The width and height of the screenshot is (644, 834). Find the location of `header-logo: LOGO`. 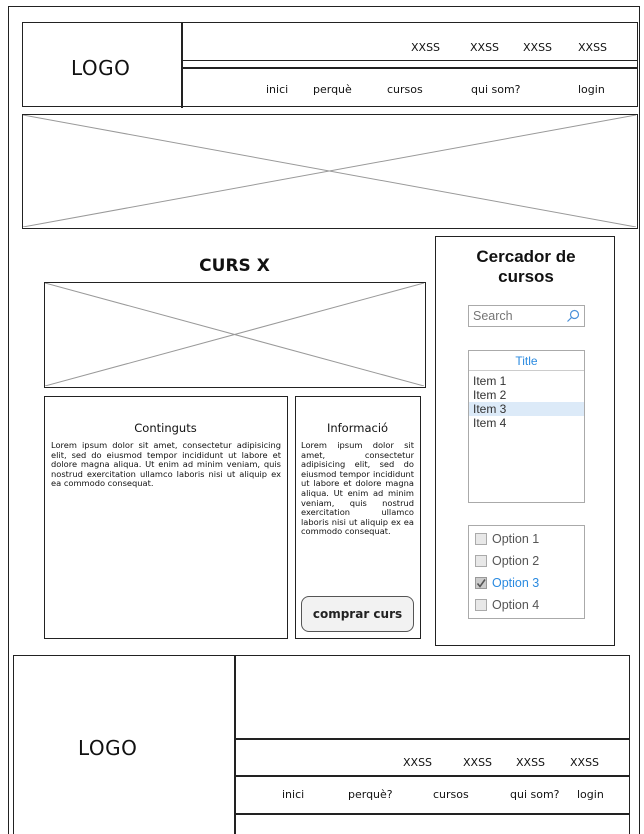

header-logo: LOGO is located at coordinates (101, 68).